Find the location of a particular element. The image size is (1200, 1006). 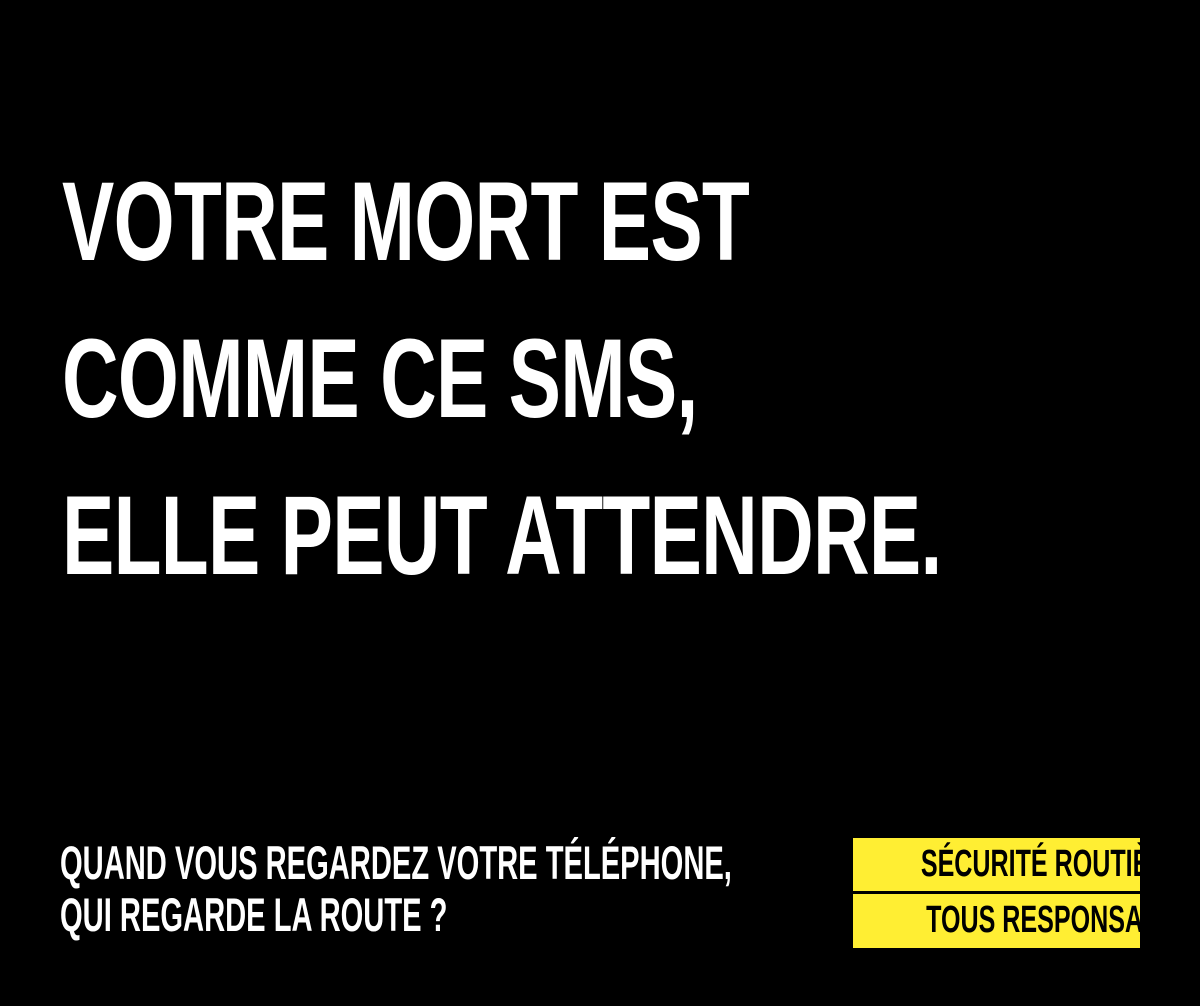

brand-slogan: TOUS RESPONSABLES is located at coordinates (1026, 920).